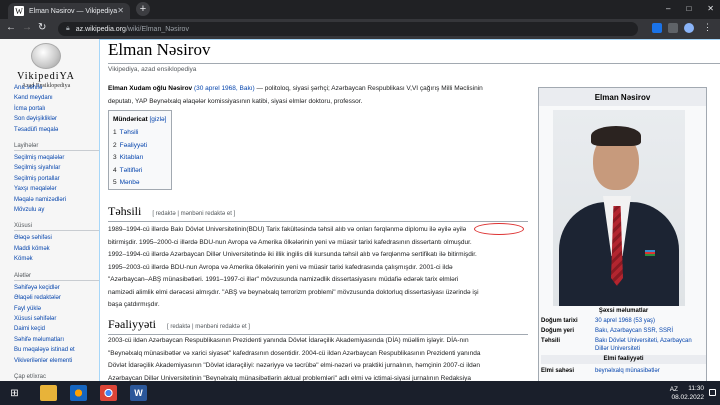 This screenshot has height=405, width=720. What do you see at coordinates (360, 393) in the screenshot?
I see `windows-taskbar: ⊞ W AZ 11:30 08.02.2022` at bounding box center [360, 393].